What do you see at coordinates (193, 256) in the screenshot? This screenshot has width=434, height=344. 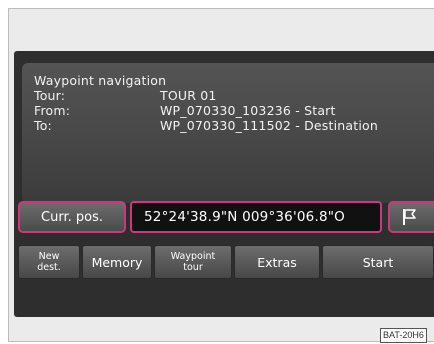 I see `waypoint-tour-label-line-1: Waypoint` at bounding box center [193, 256].